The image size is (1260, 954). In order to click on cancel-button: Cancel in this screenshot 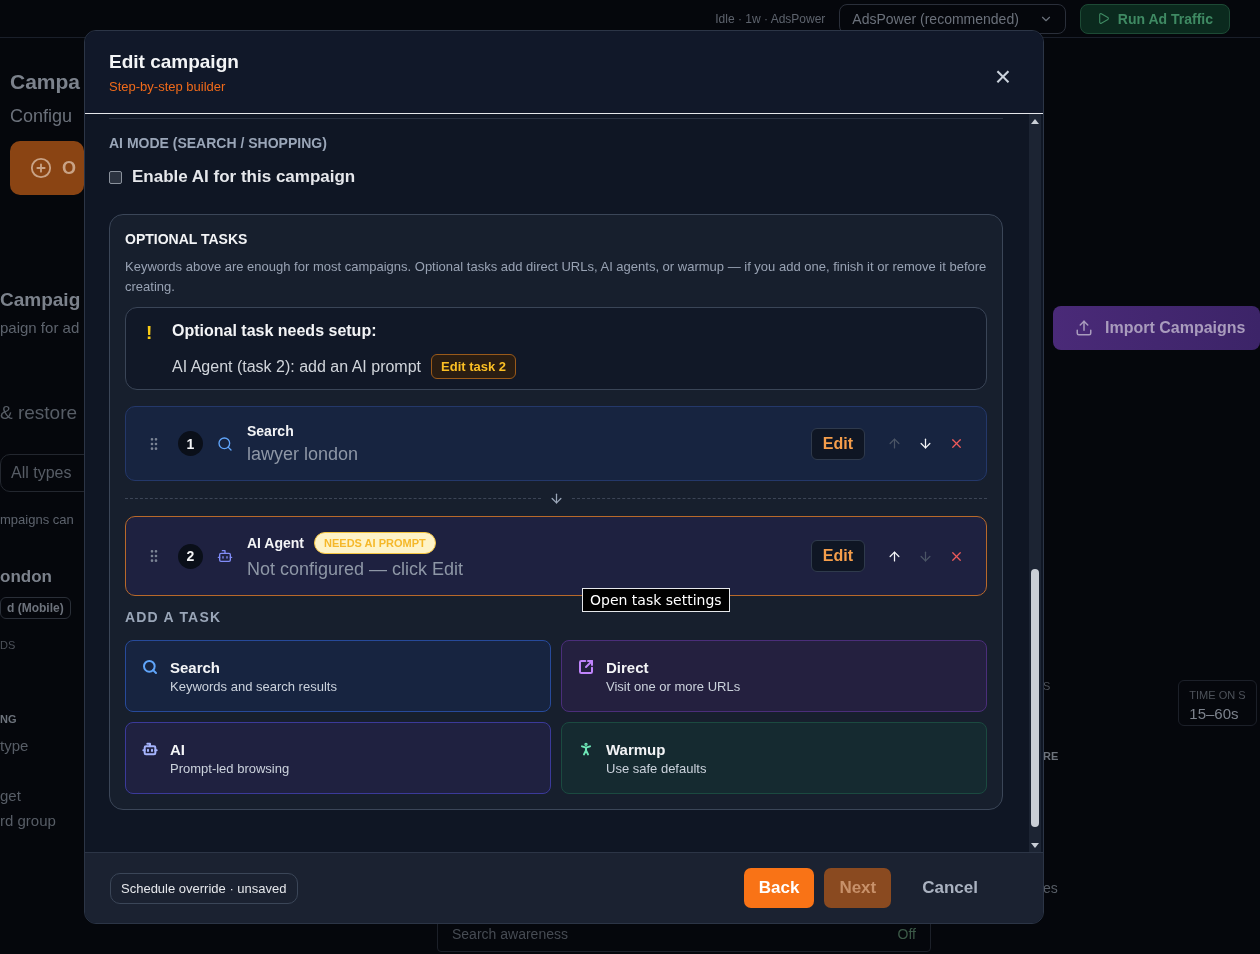, I will do `click(950, 888)`.